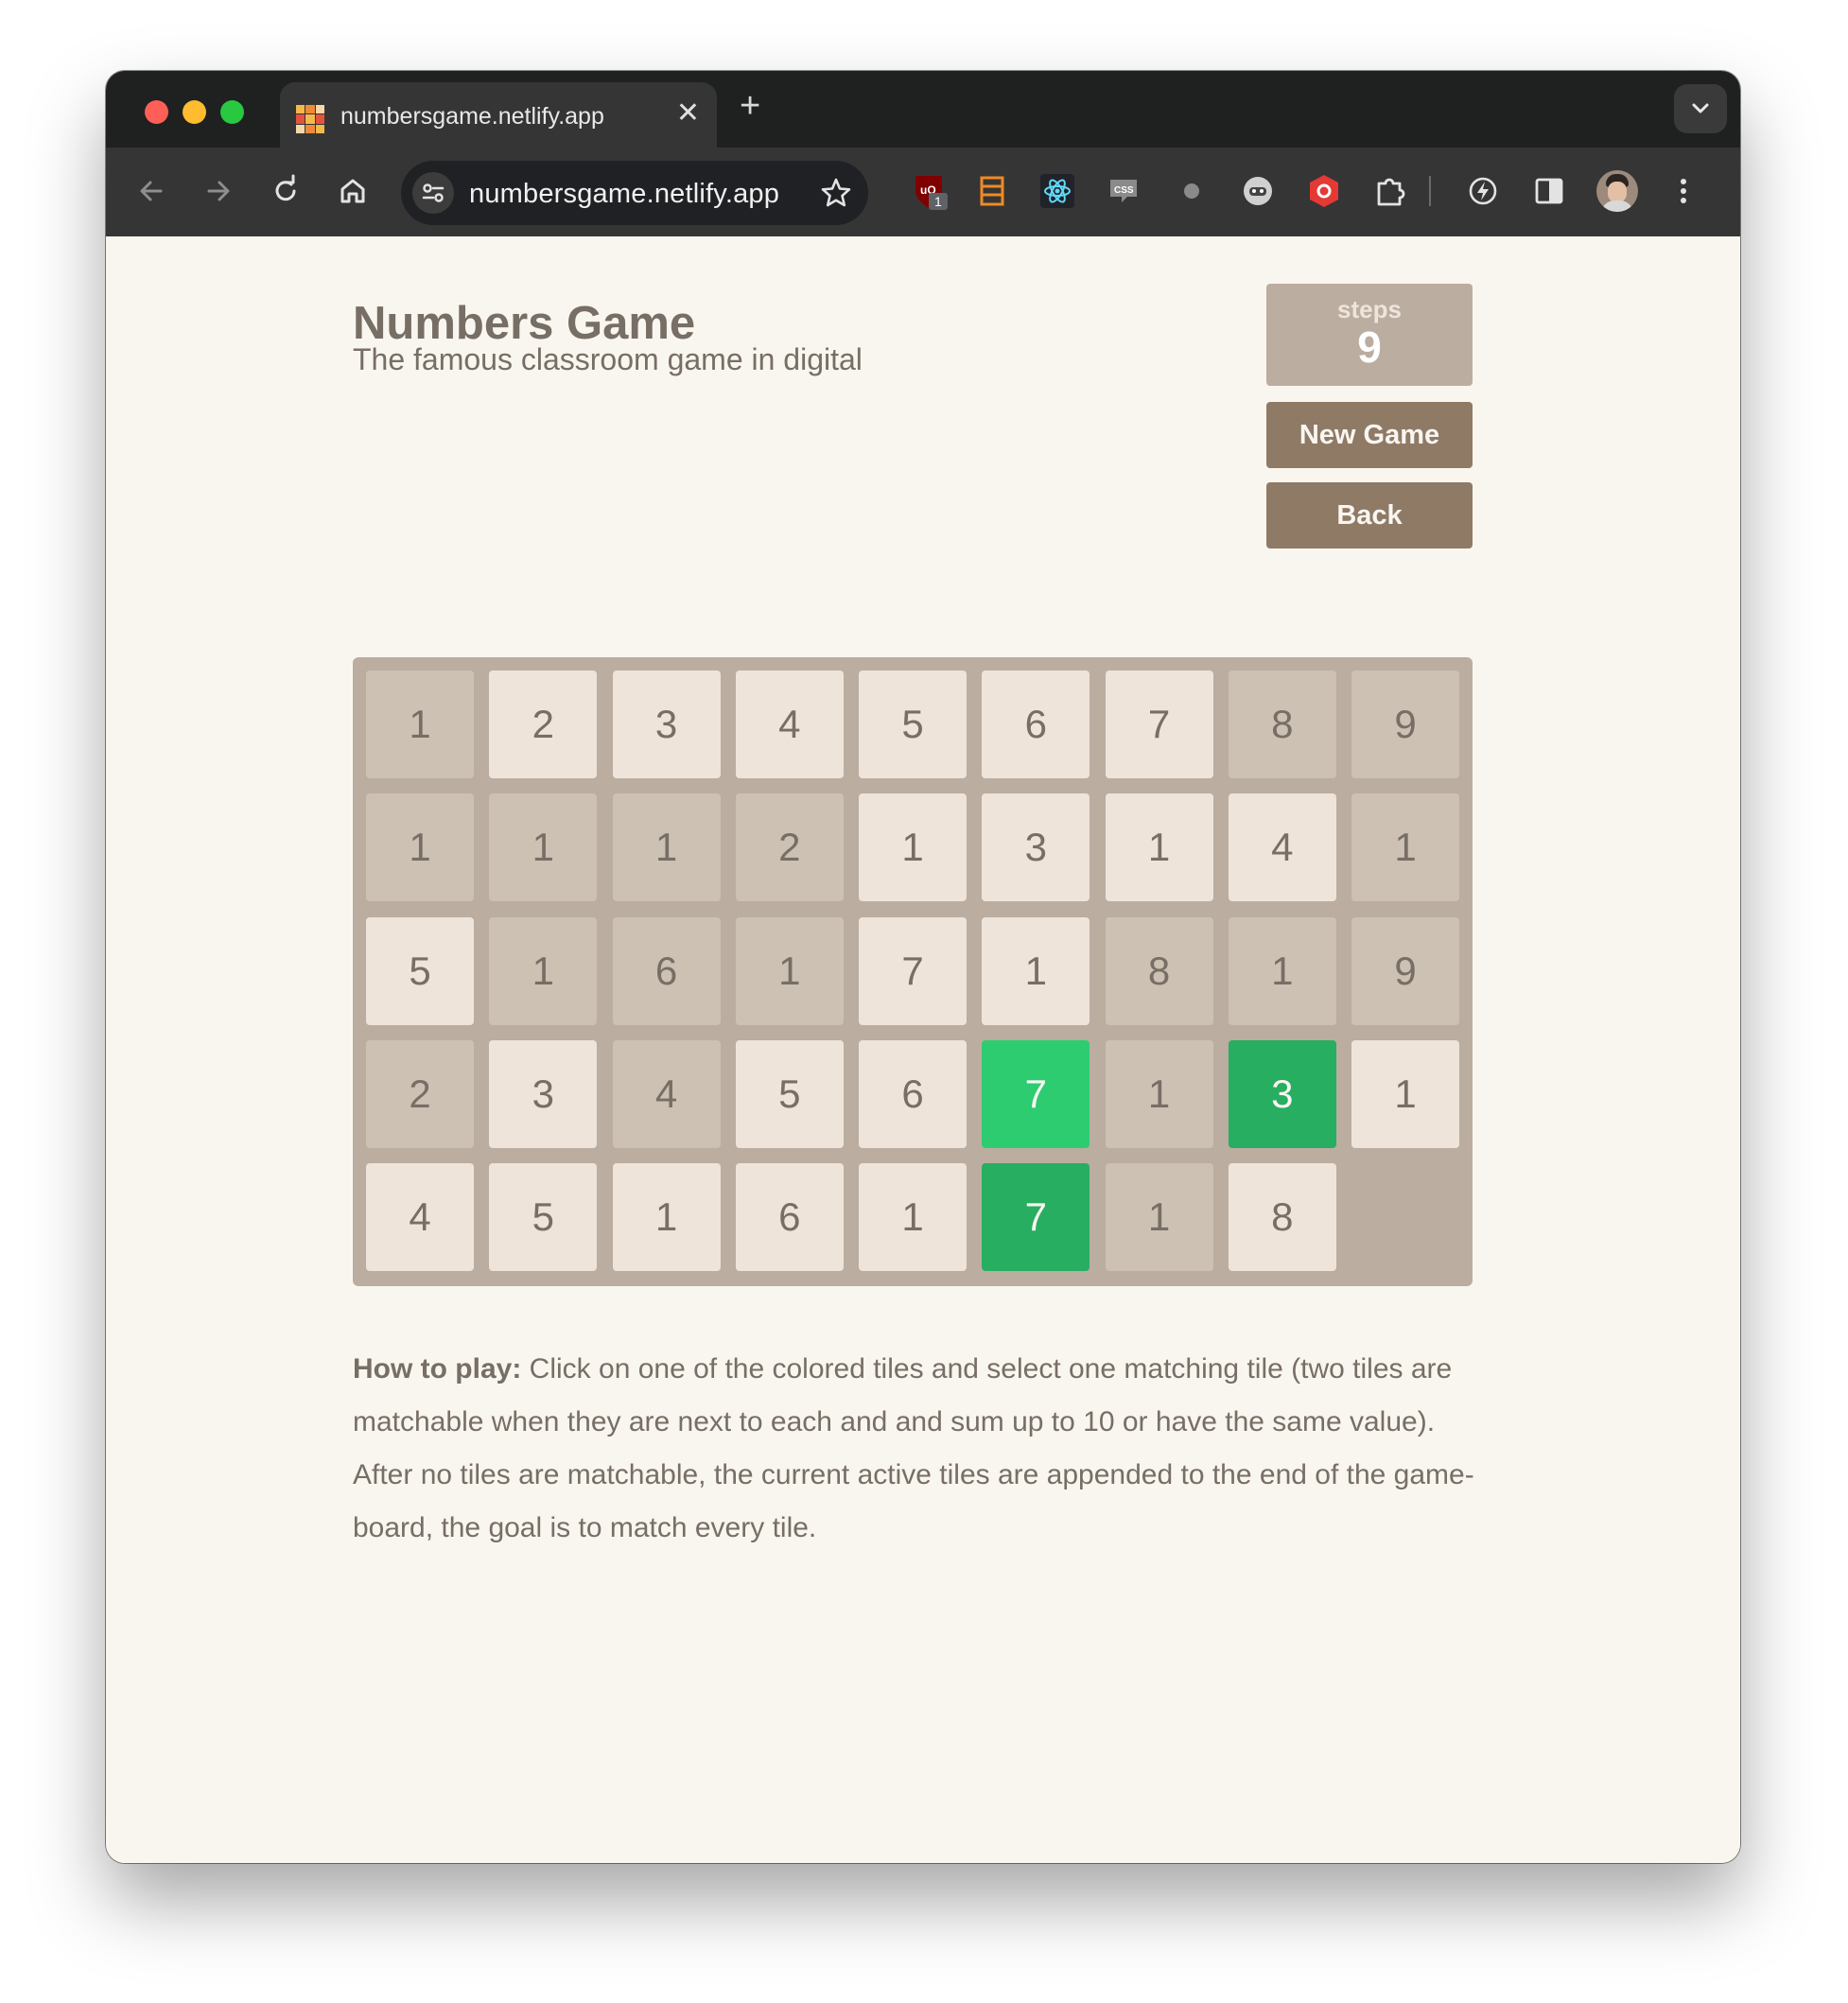 Image resolution: width=1848 pixels, height=2003 pixels. I want to click on ublock-icon: uO 1, so click(929, 191).